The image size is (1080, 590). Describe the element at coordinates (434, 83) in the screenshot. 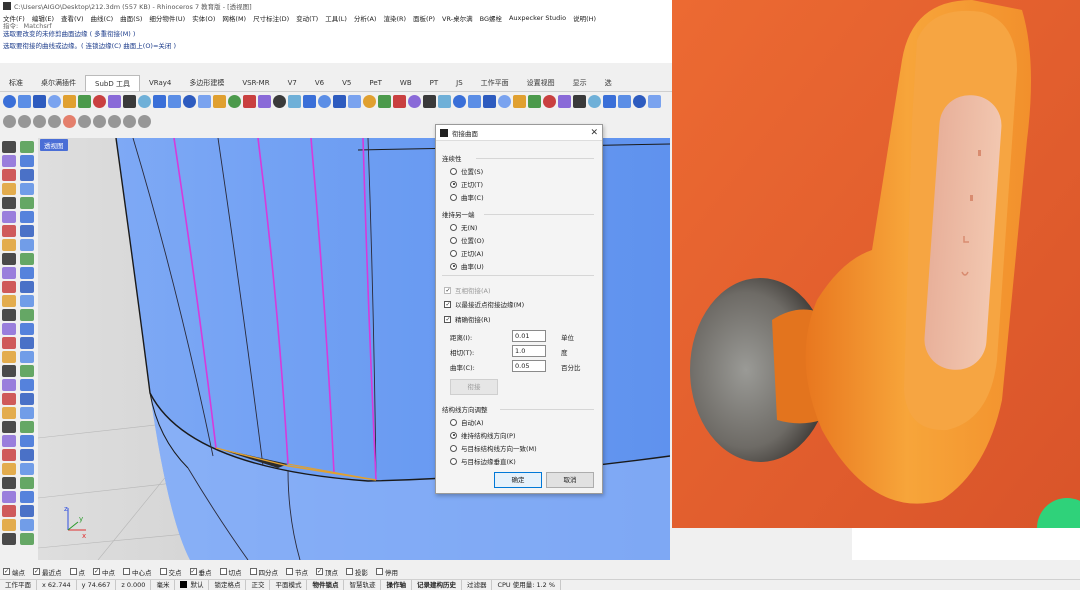

I see `tab-pt: PT` at that location.